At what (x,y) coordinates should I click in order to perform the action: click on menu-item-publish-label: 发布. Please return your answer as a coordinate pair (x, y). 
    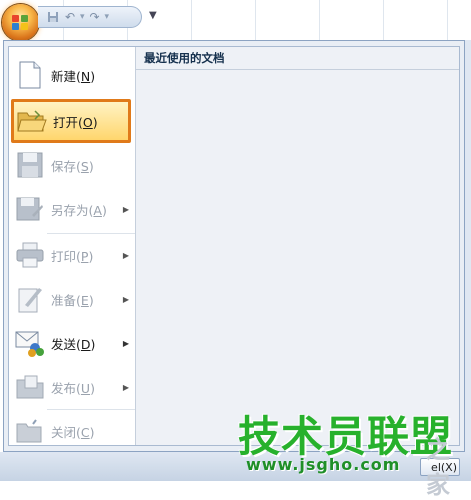
    Looking at the image, I should click on (64, 388).